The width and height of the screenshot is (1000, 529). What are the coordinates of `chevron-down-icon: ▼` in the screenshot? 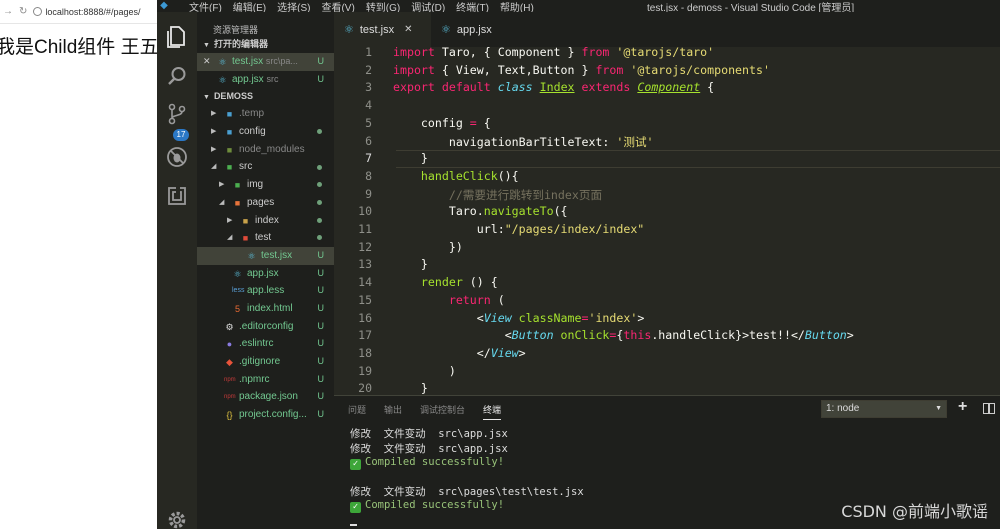 It's located at (938, 408).